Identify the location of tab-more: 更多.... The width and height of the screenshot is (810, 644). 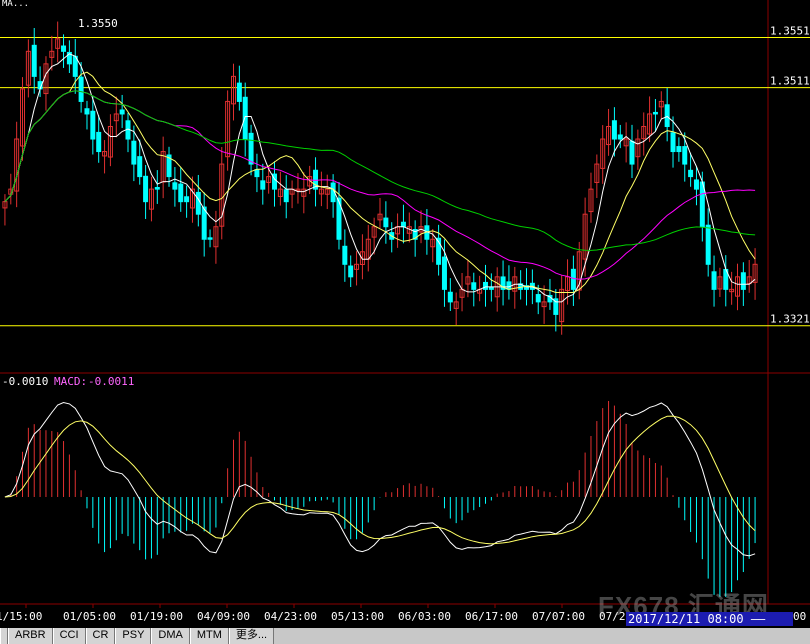
(251, 636).